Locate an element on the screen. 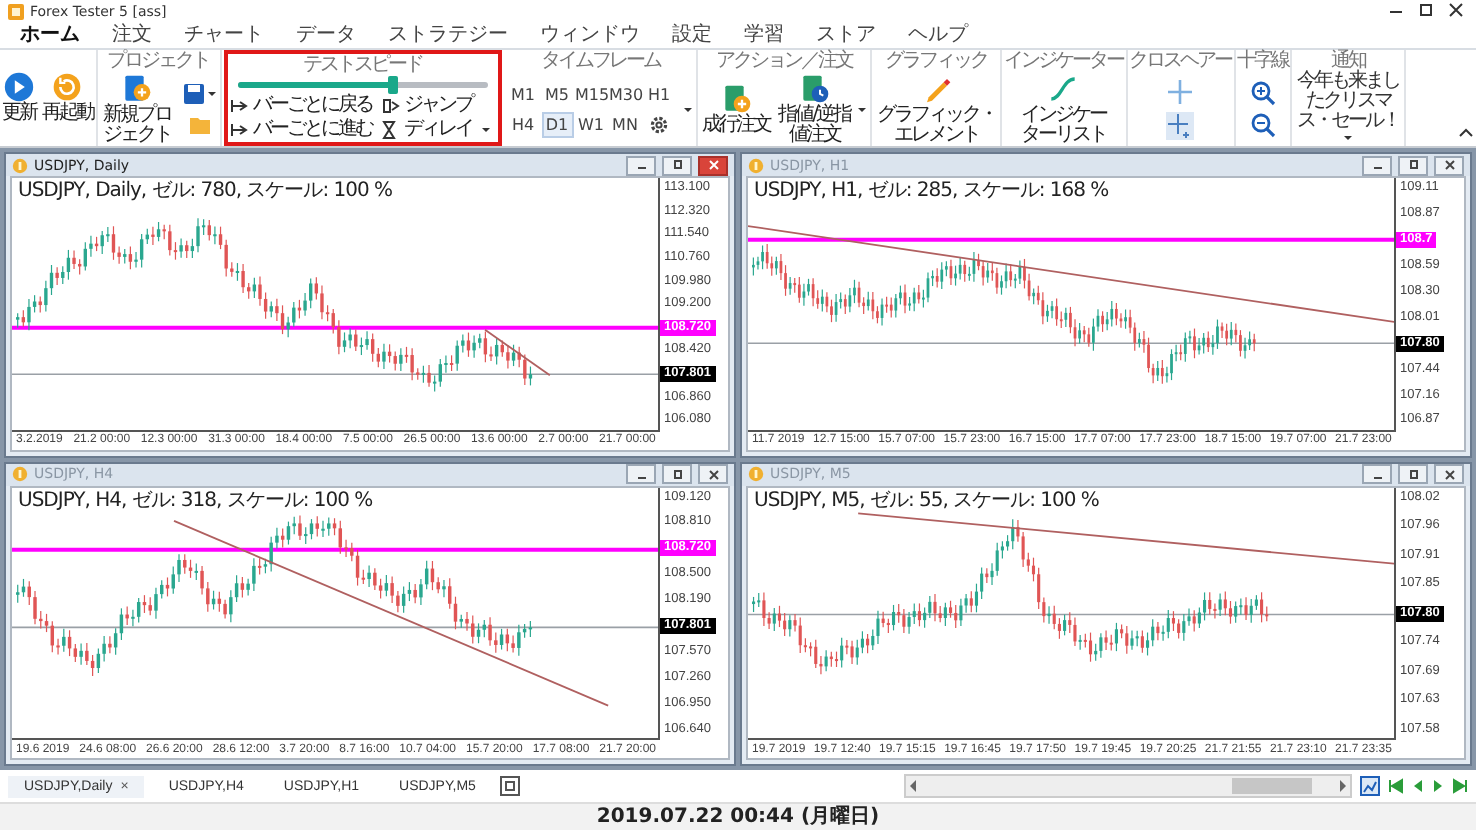 This screenshot has width=1476, height=830. notification-text: 今年も来ましたクリスマス・セール！ is located at coordinates (1348, 102).